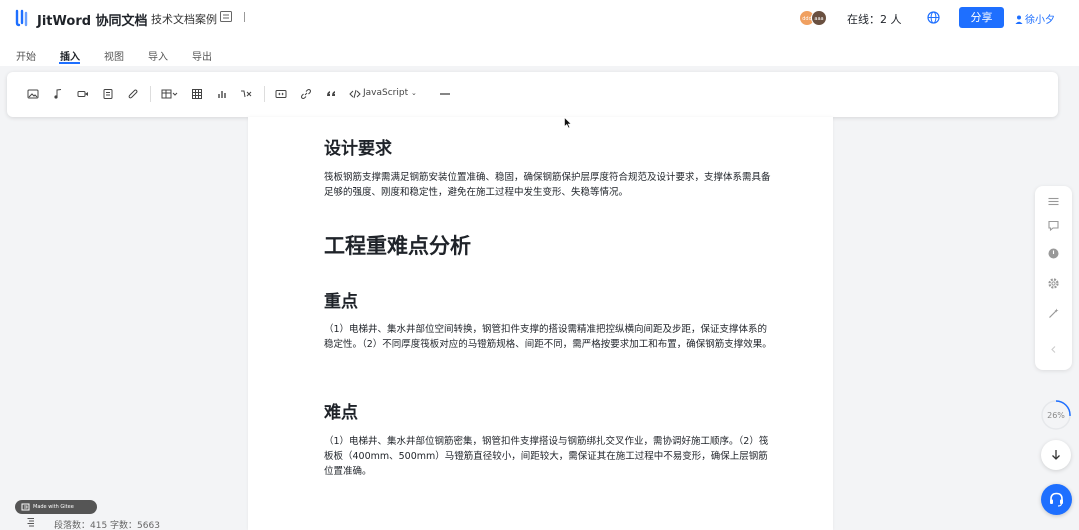 The image size is (1079, 530). I want to click on arrow-down-icon, so click(1056, 455).